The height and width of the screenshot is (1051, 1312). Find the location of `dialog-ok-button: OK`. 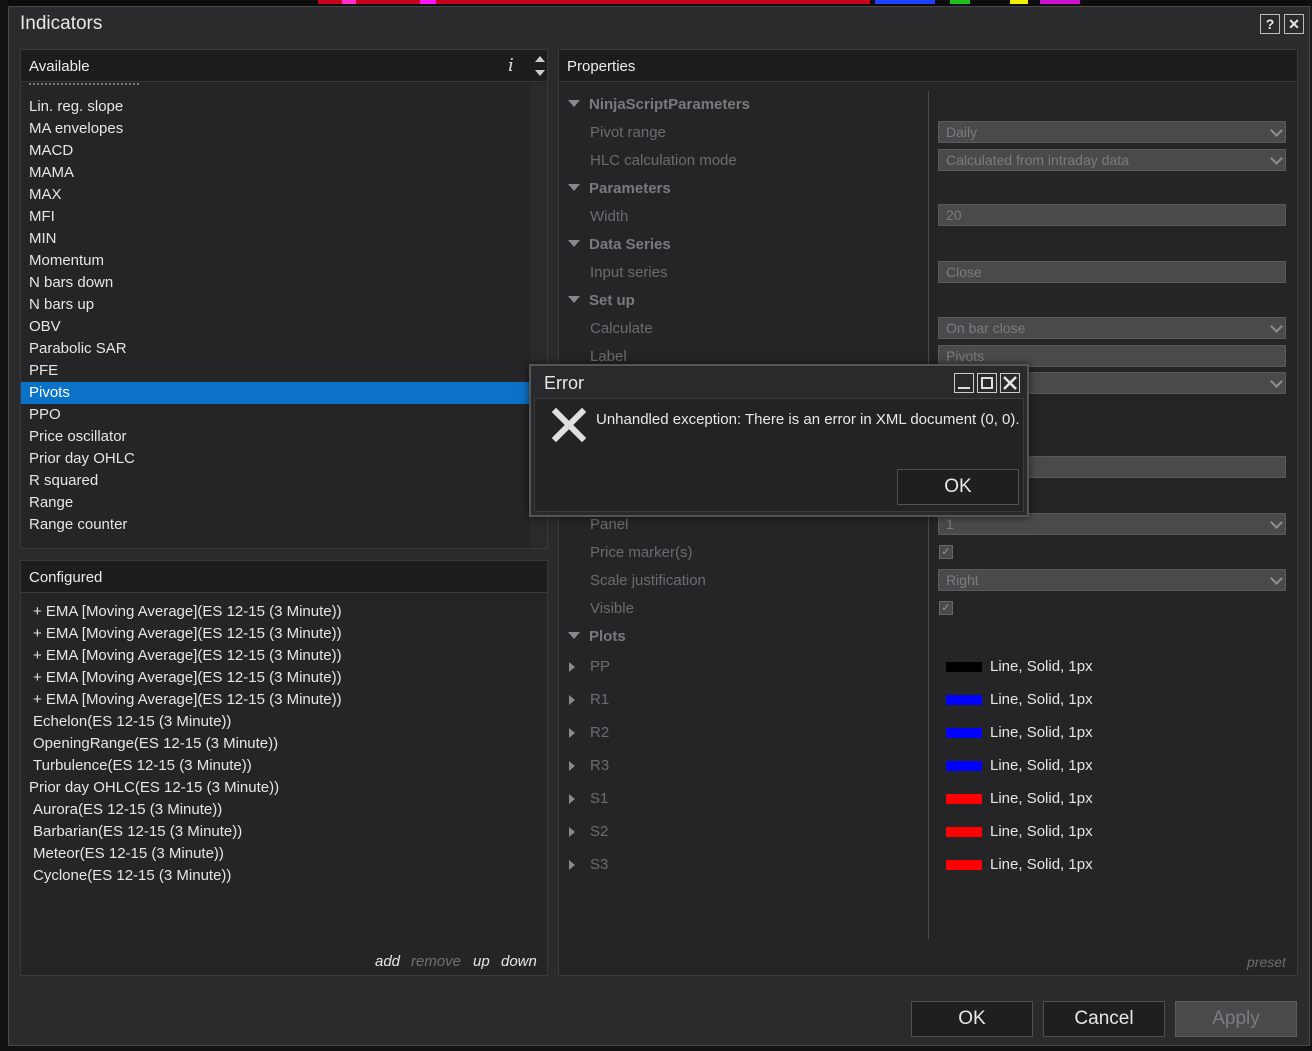

dialog-ok-button: OK is located at coordinates (958, 487).